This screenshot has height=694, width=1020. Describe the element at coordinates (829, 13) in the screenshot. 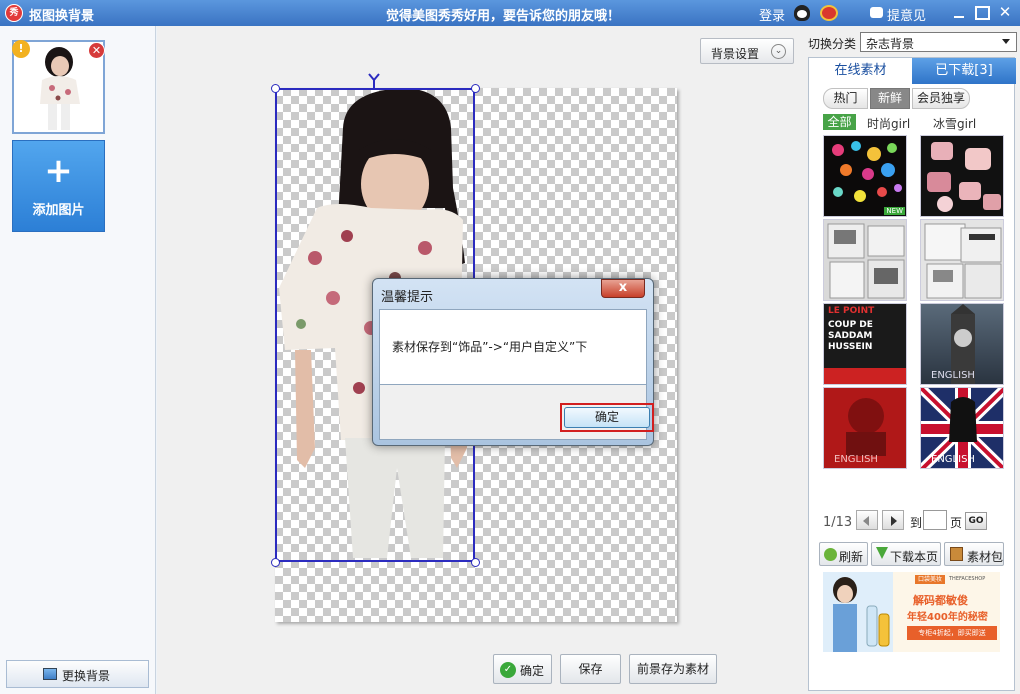

I see `weibo-icon` at that location.